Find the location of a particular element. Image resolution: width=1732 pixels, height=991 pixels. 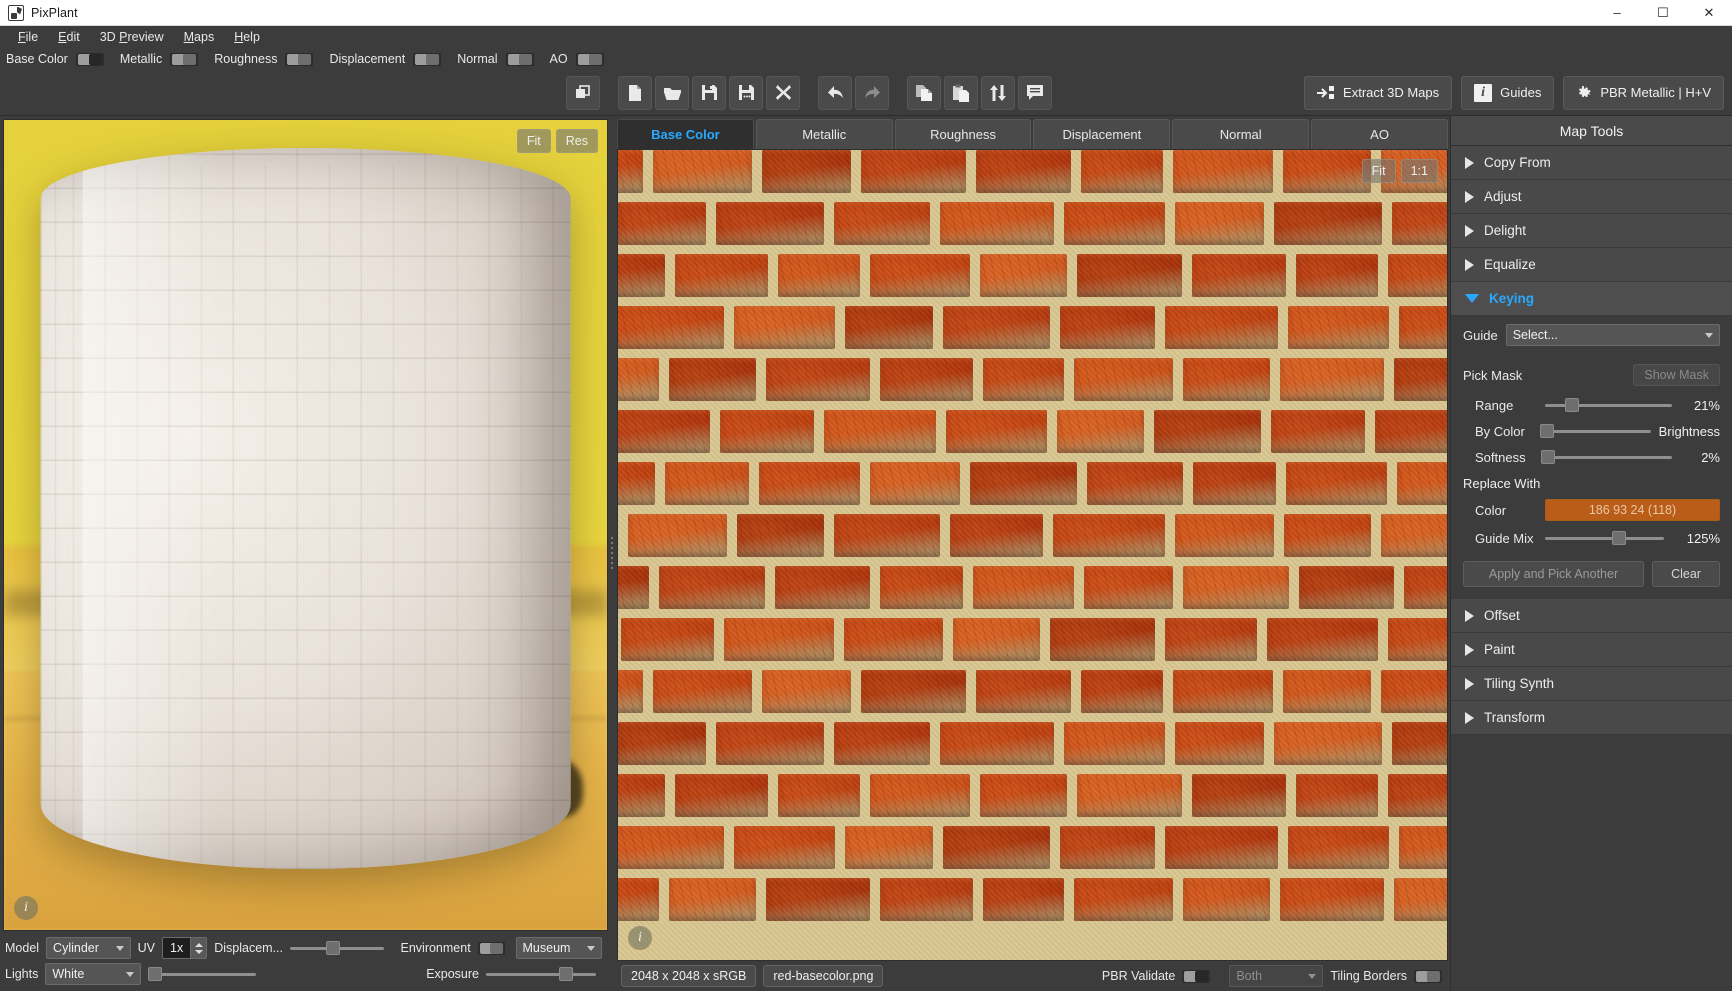

tab-metallic: Metallic is located at coordinates (824, 134).